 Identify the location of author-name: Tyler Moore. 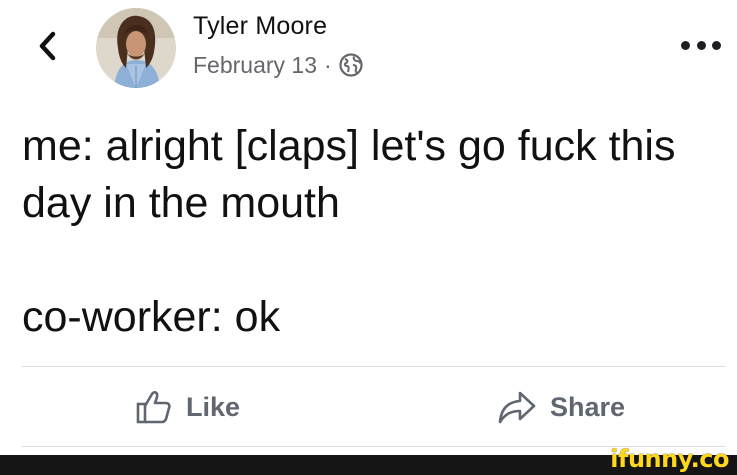
(260, 26).